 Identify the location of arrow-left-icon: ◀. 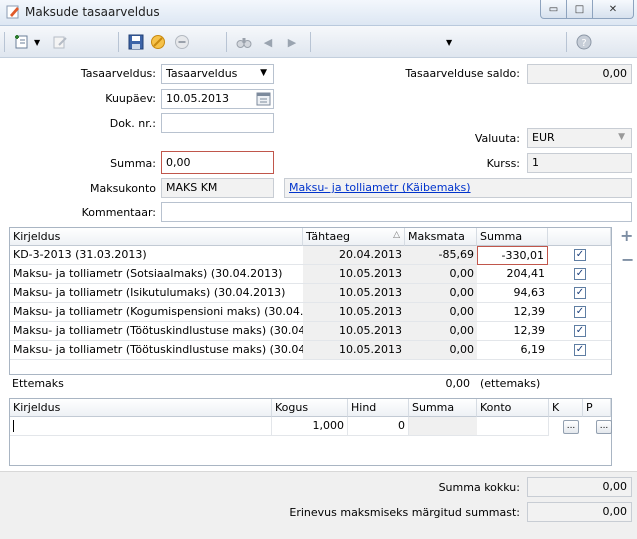
(268, 42).